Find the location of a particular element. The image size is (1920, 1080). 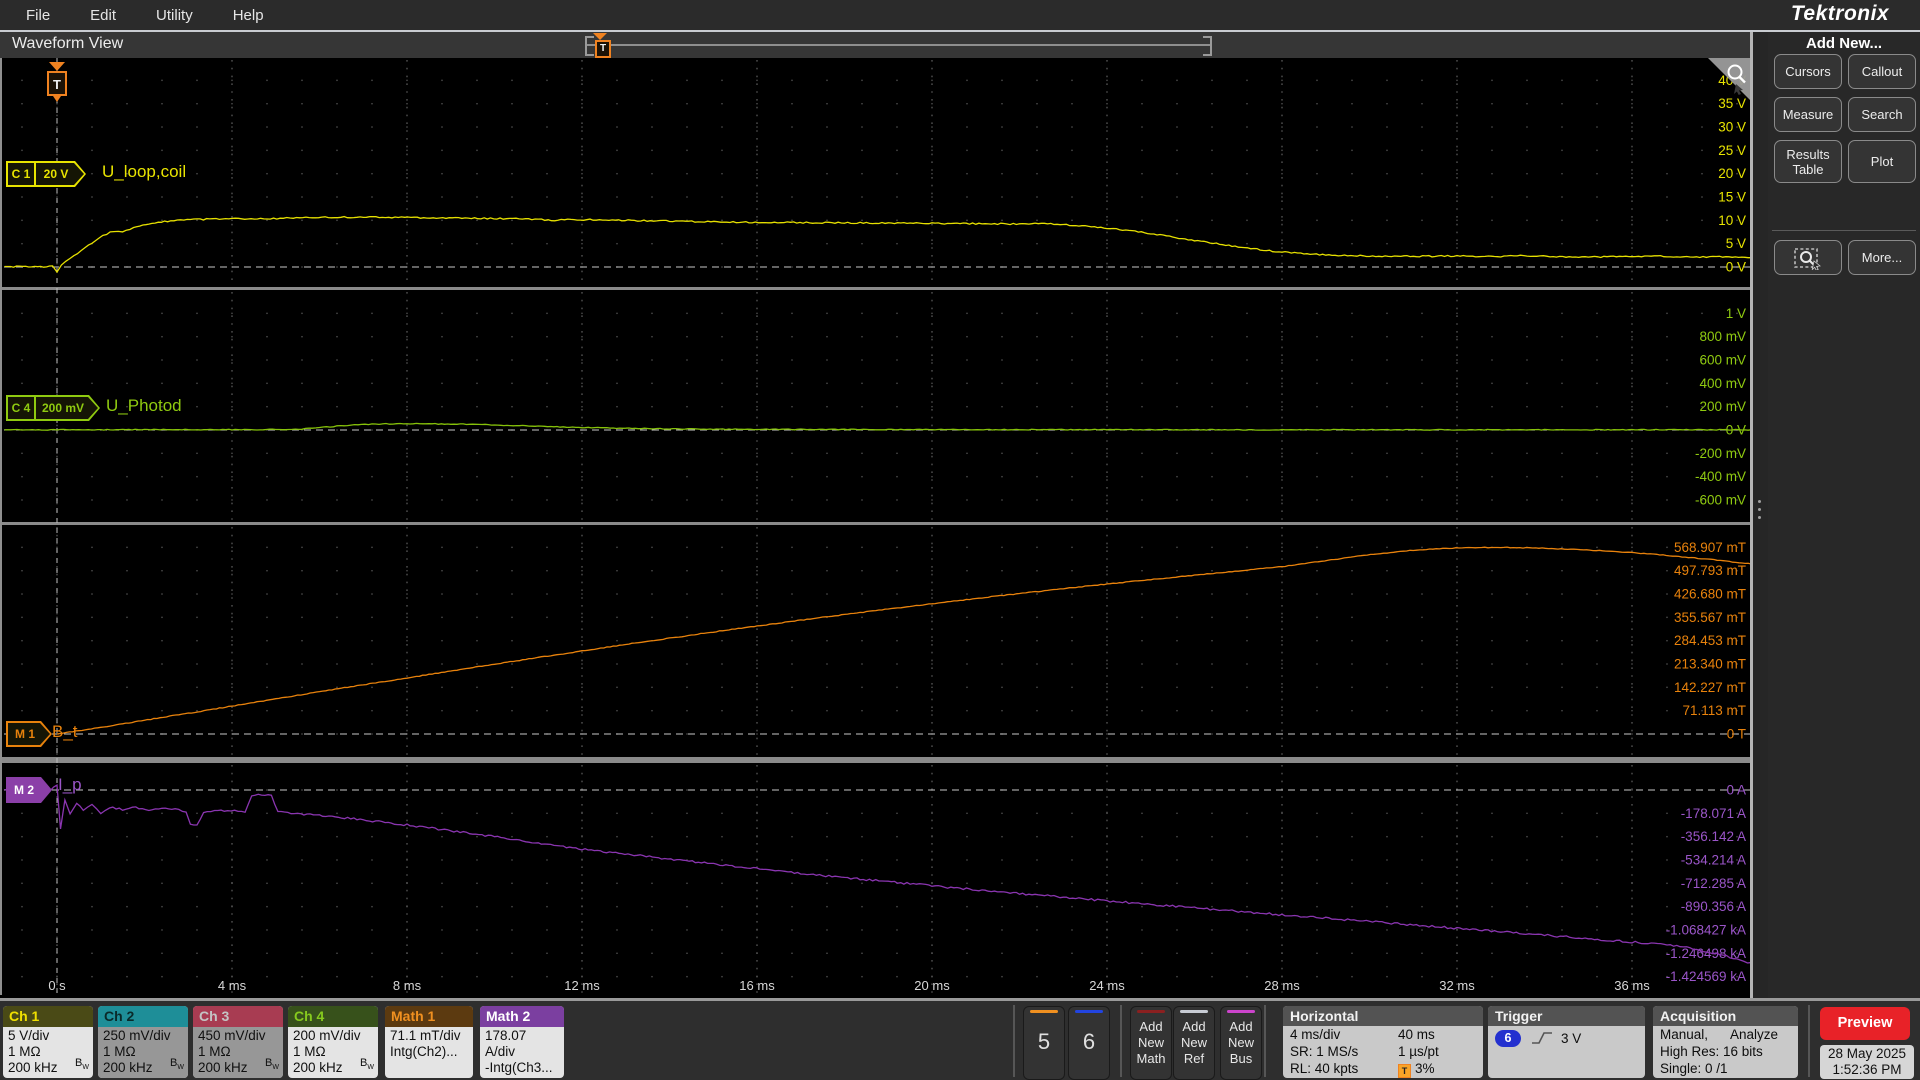

badge-row: 200 mV/div is located at coordinates (327, 1035).